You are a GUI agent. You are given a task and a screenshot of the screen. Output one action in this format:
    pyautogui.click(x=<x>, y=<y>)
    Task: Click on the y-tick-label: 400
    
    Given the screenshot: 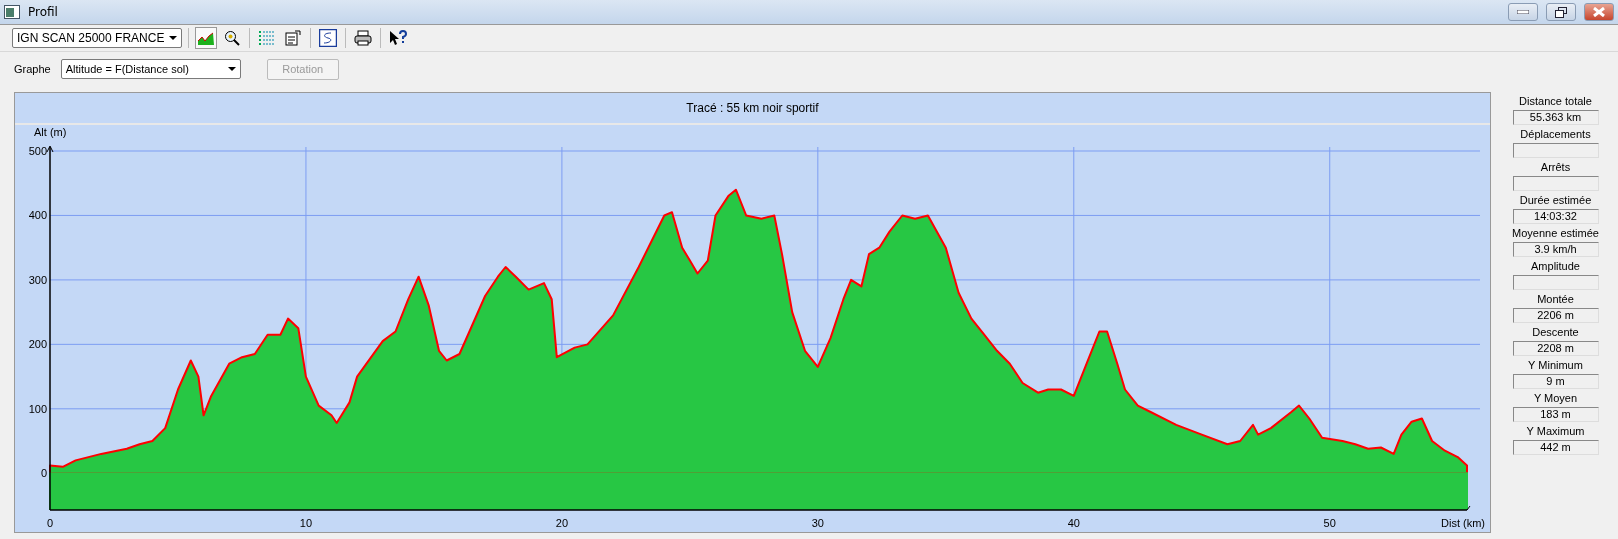 What is the action you would take?
    pyautogui.click(x=37, y=215)
    